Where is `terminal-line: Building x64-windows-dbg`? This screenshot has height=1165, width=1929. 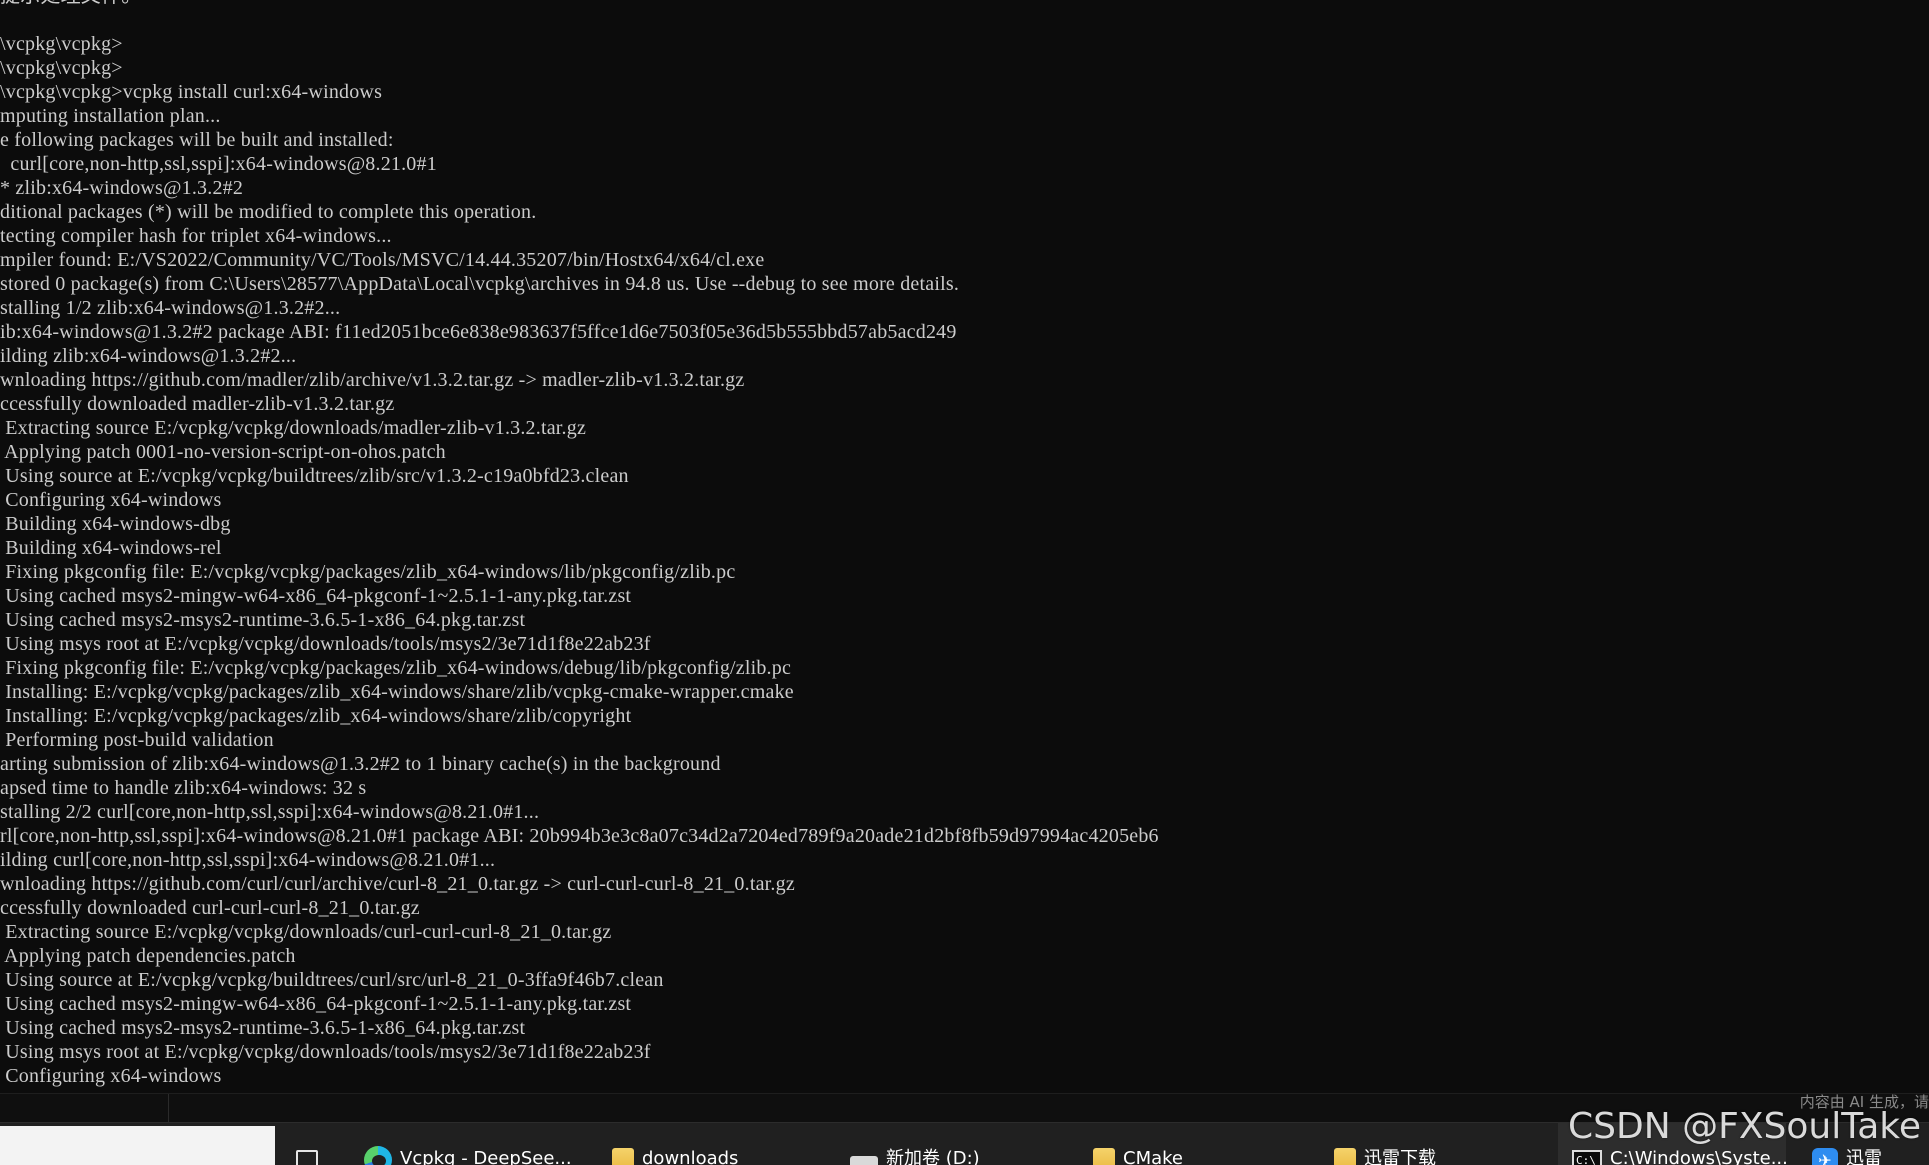 terminal-line: Building x64-windows-dbg is located at coordinates (115, 524).